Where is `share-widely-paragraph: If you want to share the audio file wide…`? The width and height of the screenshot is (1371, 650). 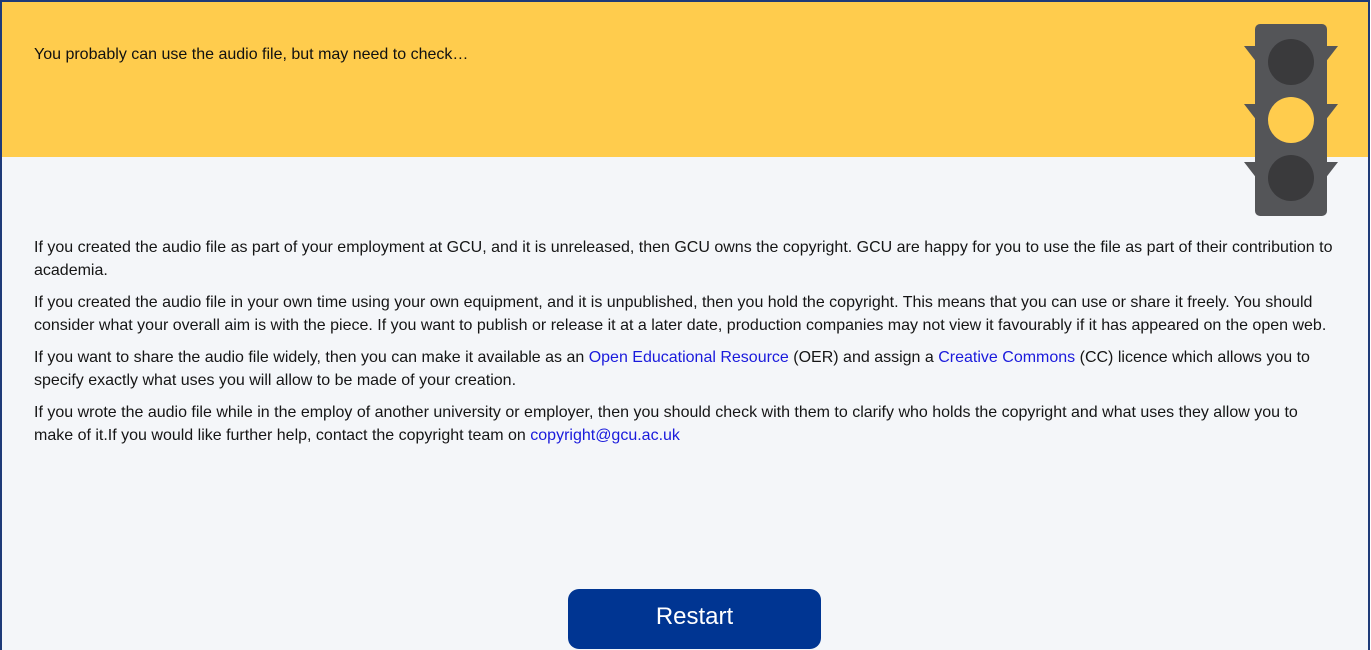 share-widely-paragraph: If you want to share the audio file wide… is located at coordinates (684, 369).